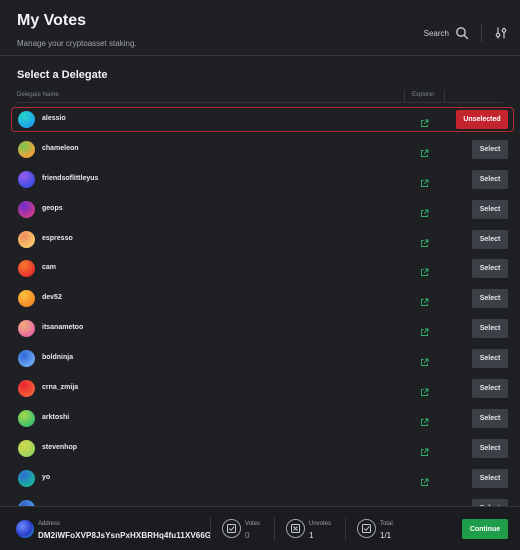 The height and width of the screenshot is (550, 520). What do you see at coordinates (481, 33) in the screenshot?
I see `header-divider` at bounding box center [481, 33].